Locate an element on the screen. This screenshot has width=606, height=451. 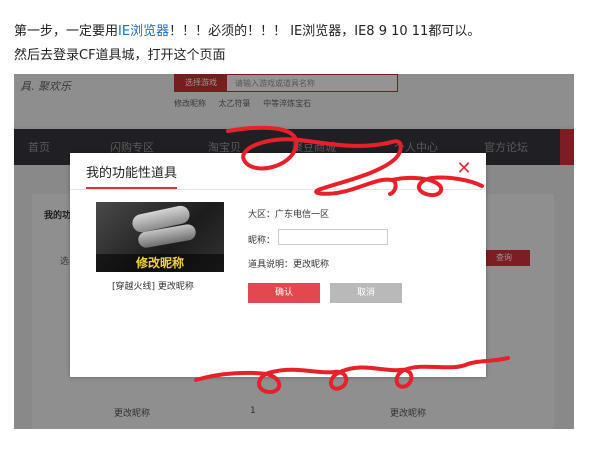
nickname-input is located at coordinates (333, 237).